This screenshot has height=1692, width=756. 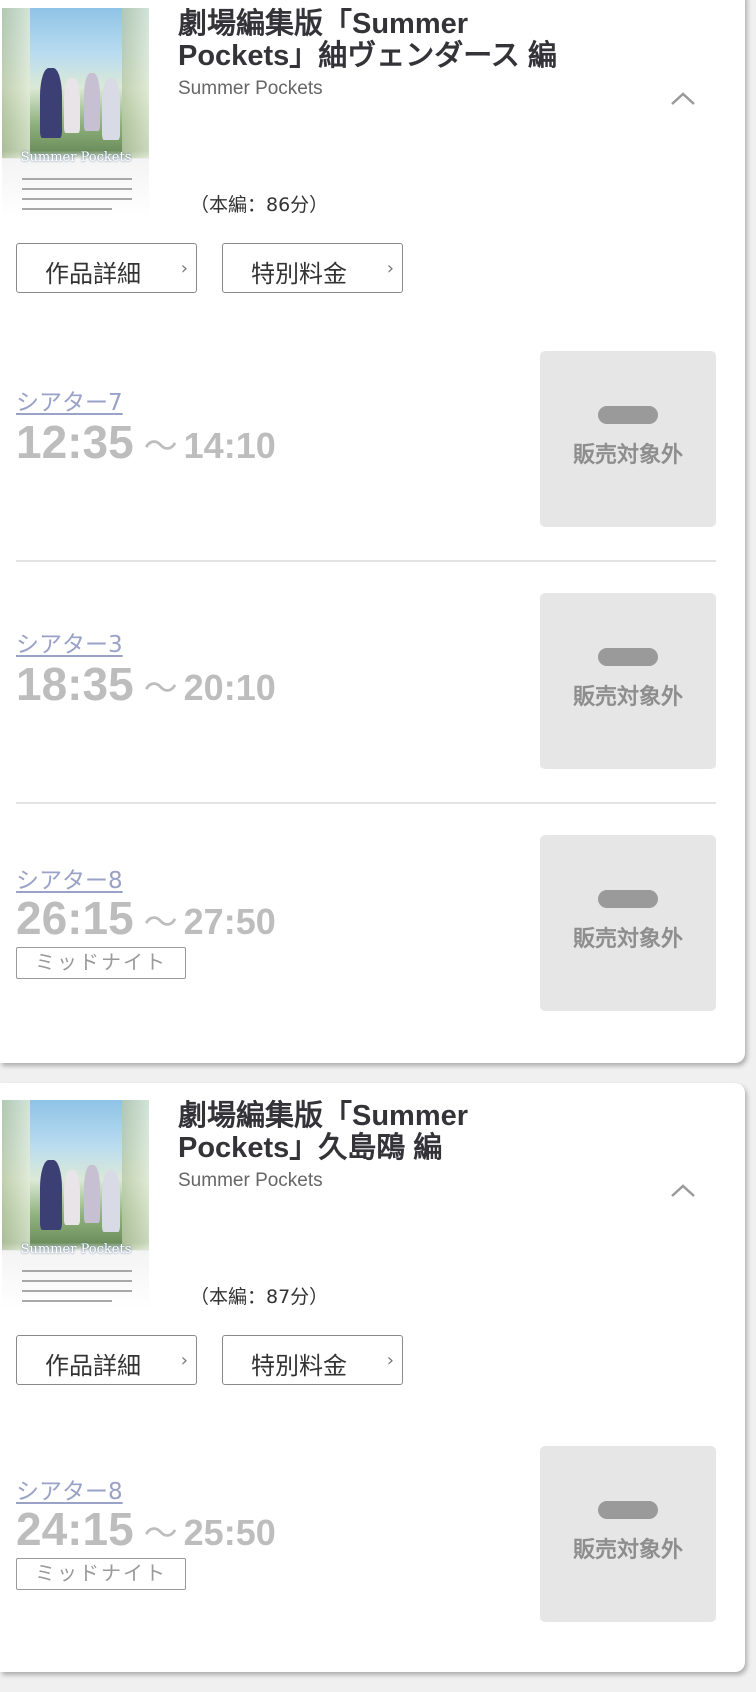 What do you see at coordinates (259, 205) in the screenshot?
I see `film-duration: （本編：86分）` at bounding box center [259, 205].